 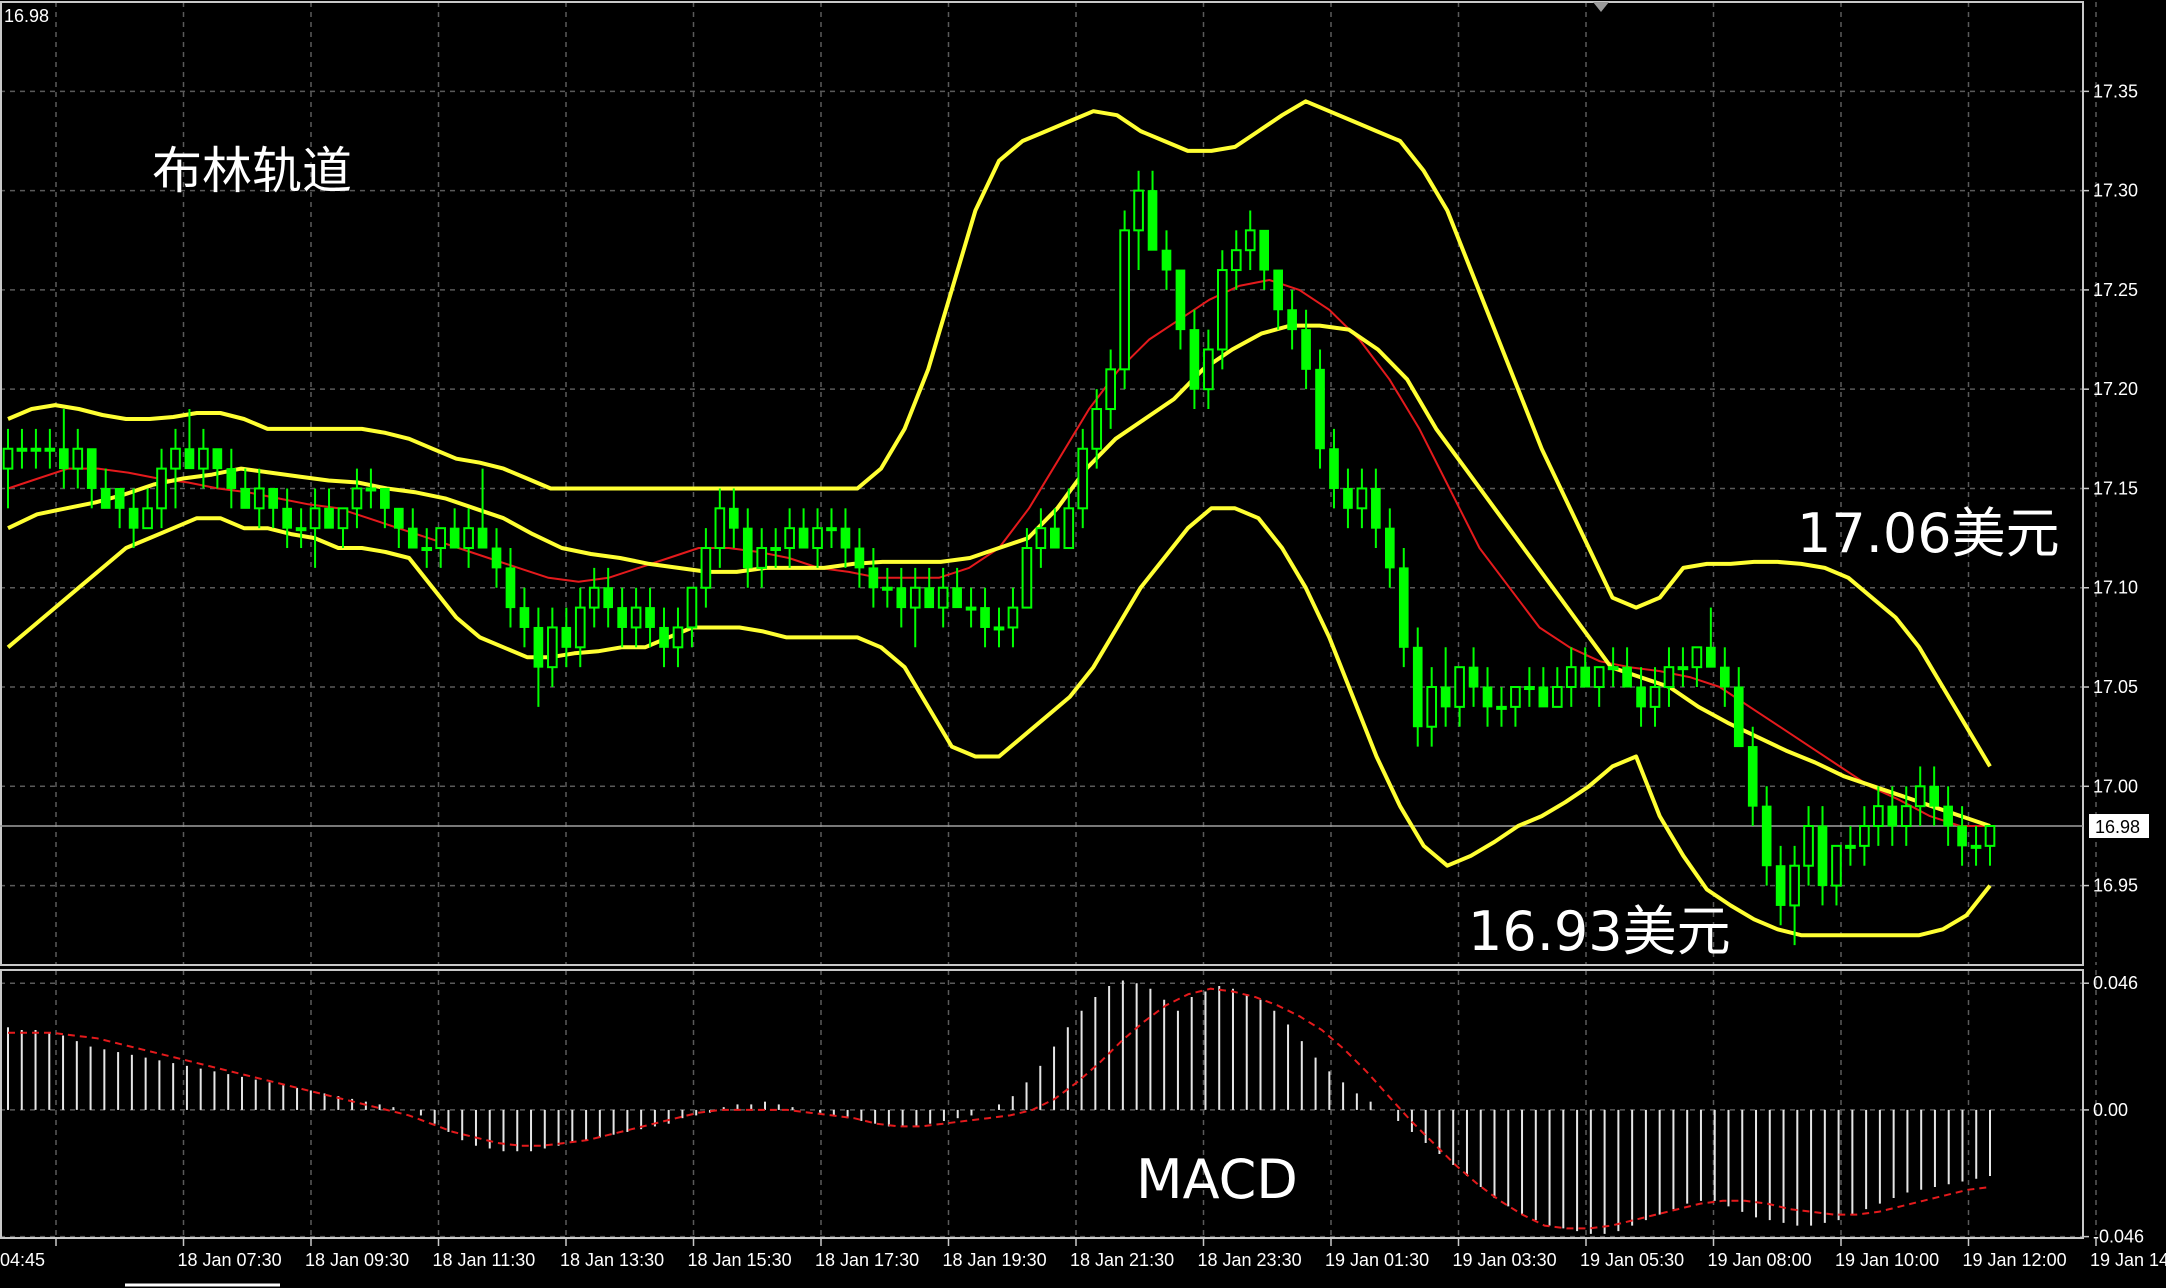 What do you see at coordinates (2117, 827) in the screenshot?
I see `current-price-badge-label: 16.98` at bounding box center [2117, 827].